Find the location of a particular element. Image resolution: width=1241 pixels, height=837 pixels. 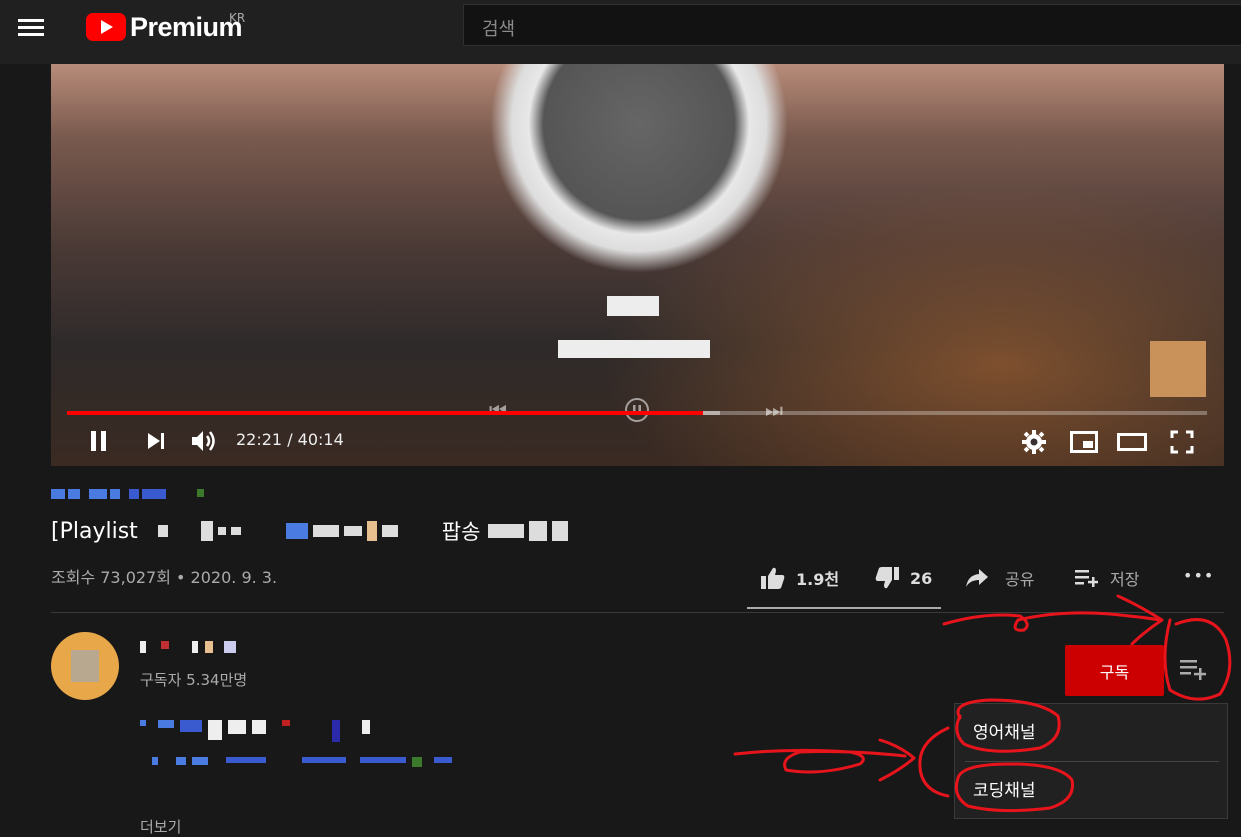

skip-next-icon is located at coordinates (156, 441).